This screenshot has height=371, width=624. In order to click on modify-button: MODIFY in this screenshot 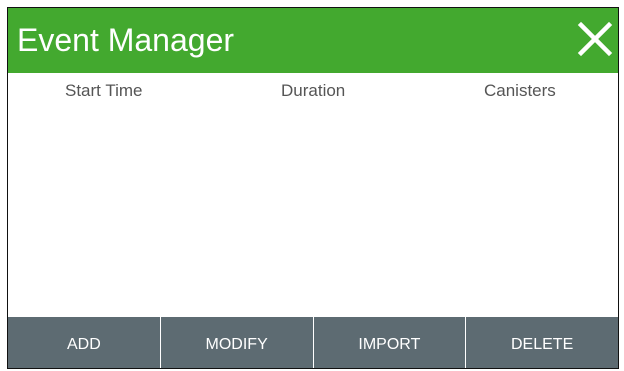, I will do `click(236, 342)`.